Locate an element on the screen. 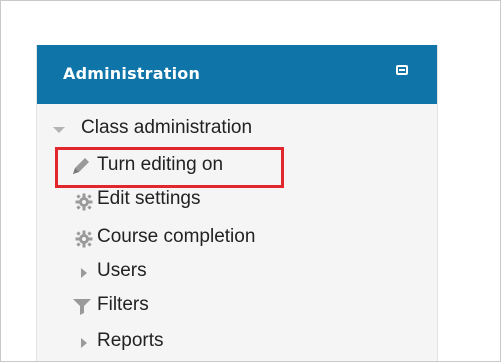  filter-icon is located at coordinates (82, 307).